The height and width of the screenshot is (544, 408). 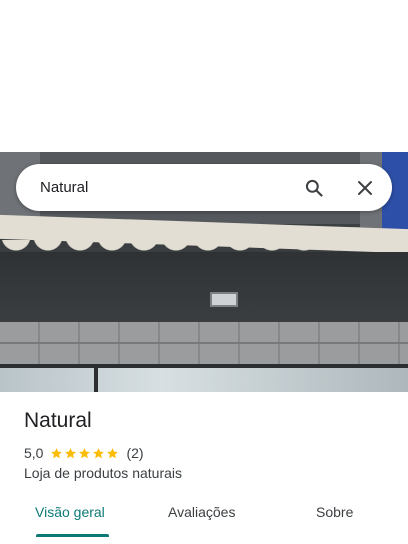 I want to click on rating-stars, so click(x=85, y=453).